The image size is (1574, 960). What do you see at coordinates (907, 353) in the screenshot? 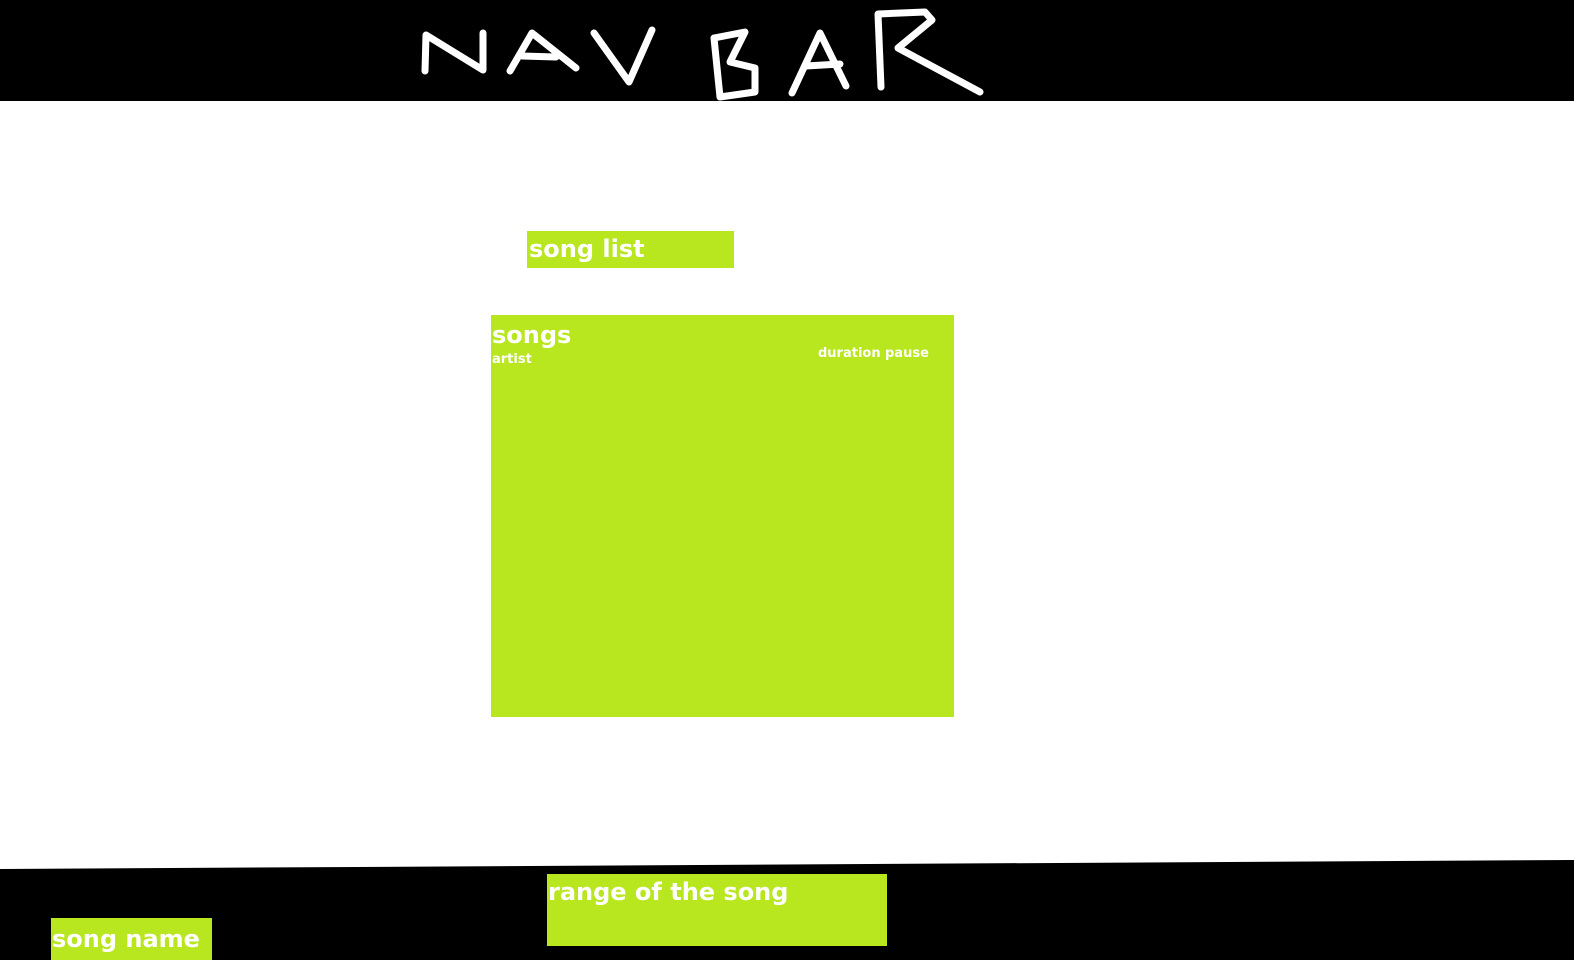
I see `pause-button: pause` at bounding box center [907, 353].